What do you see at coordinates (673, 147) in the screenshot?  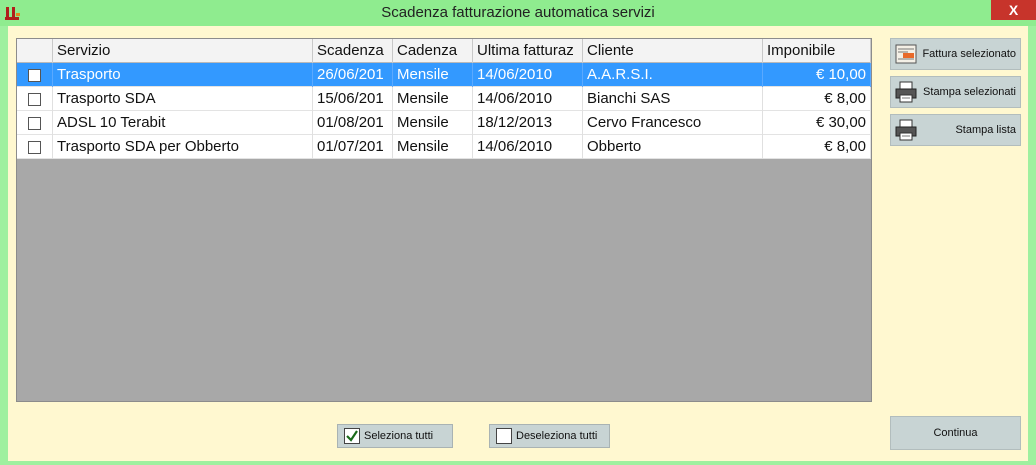 I see `cell-cliente: Obberto` at bounding box center [673, 147].